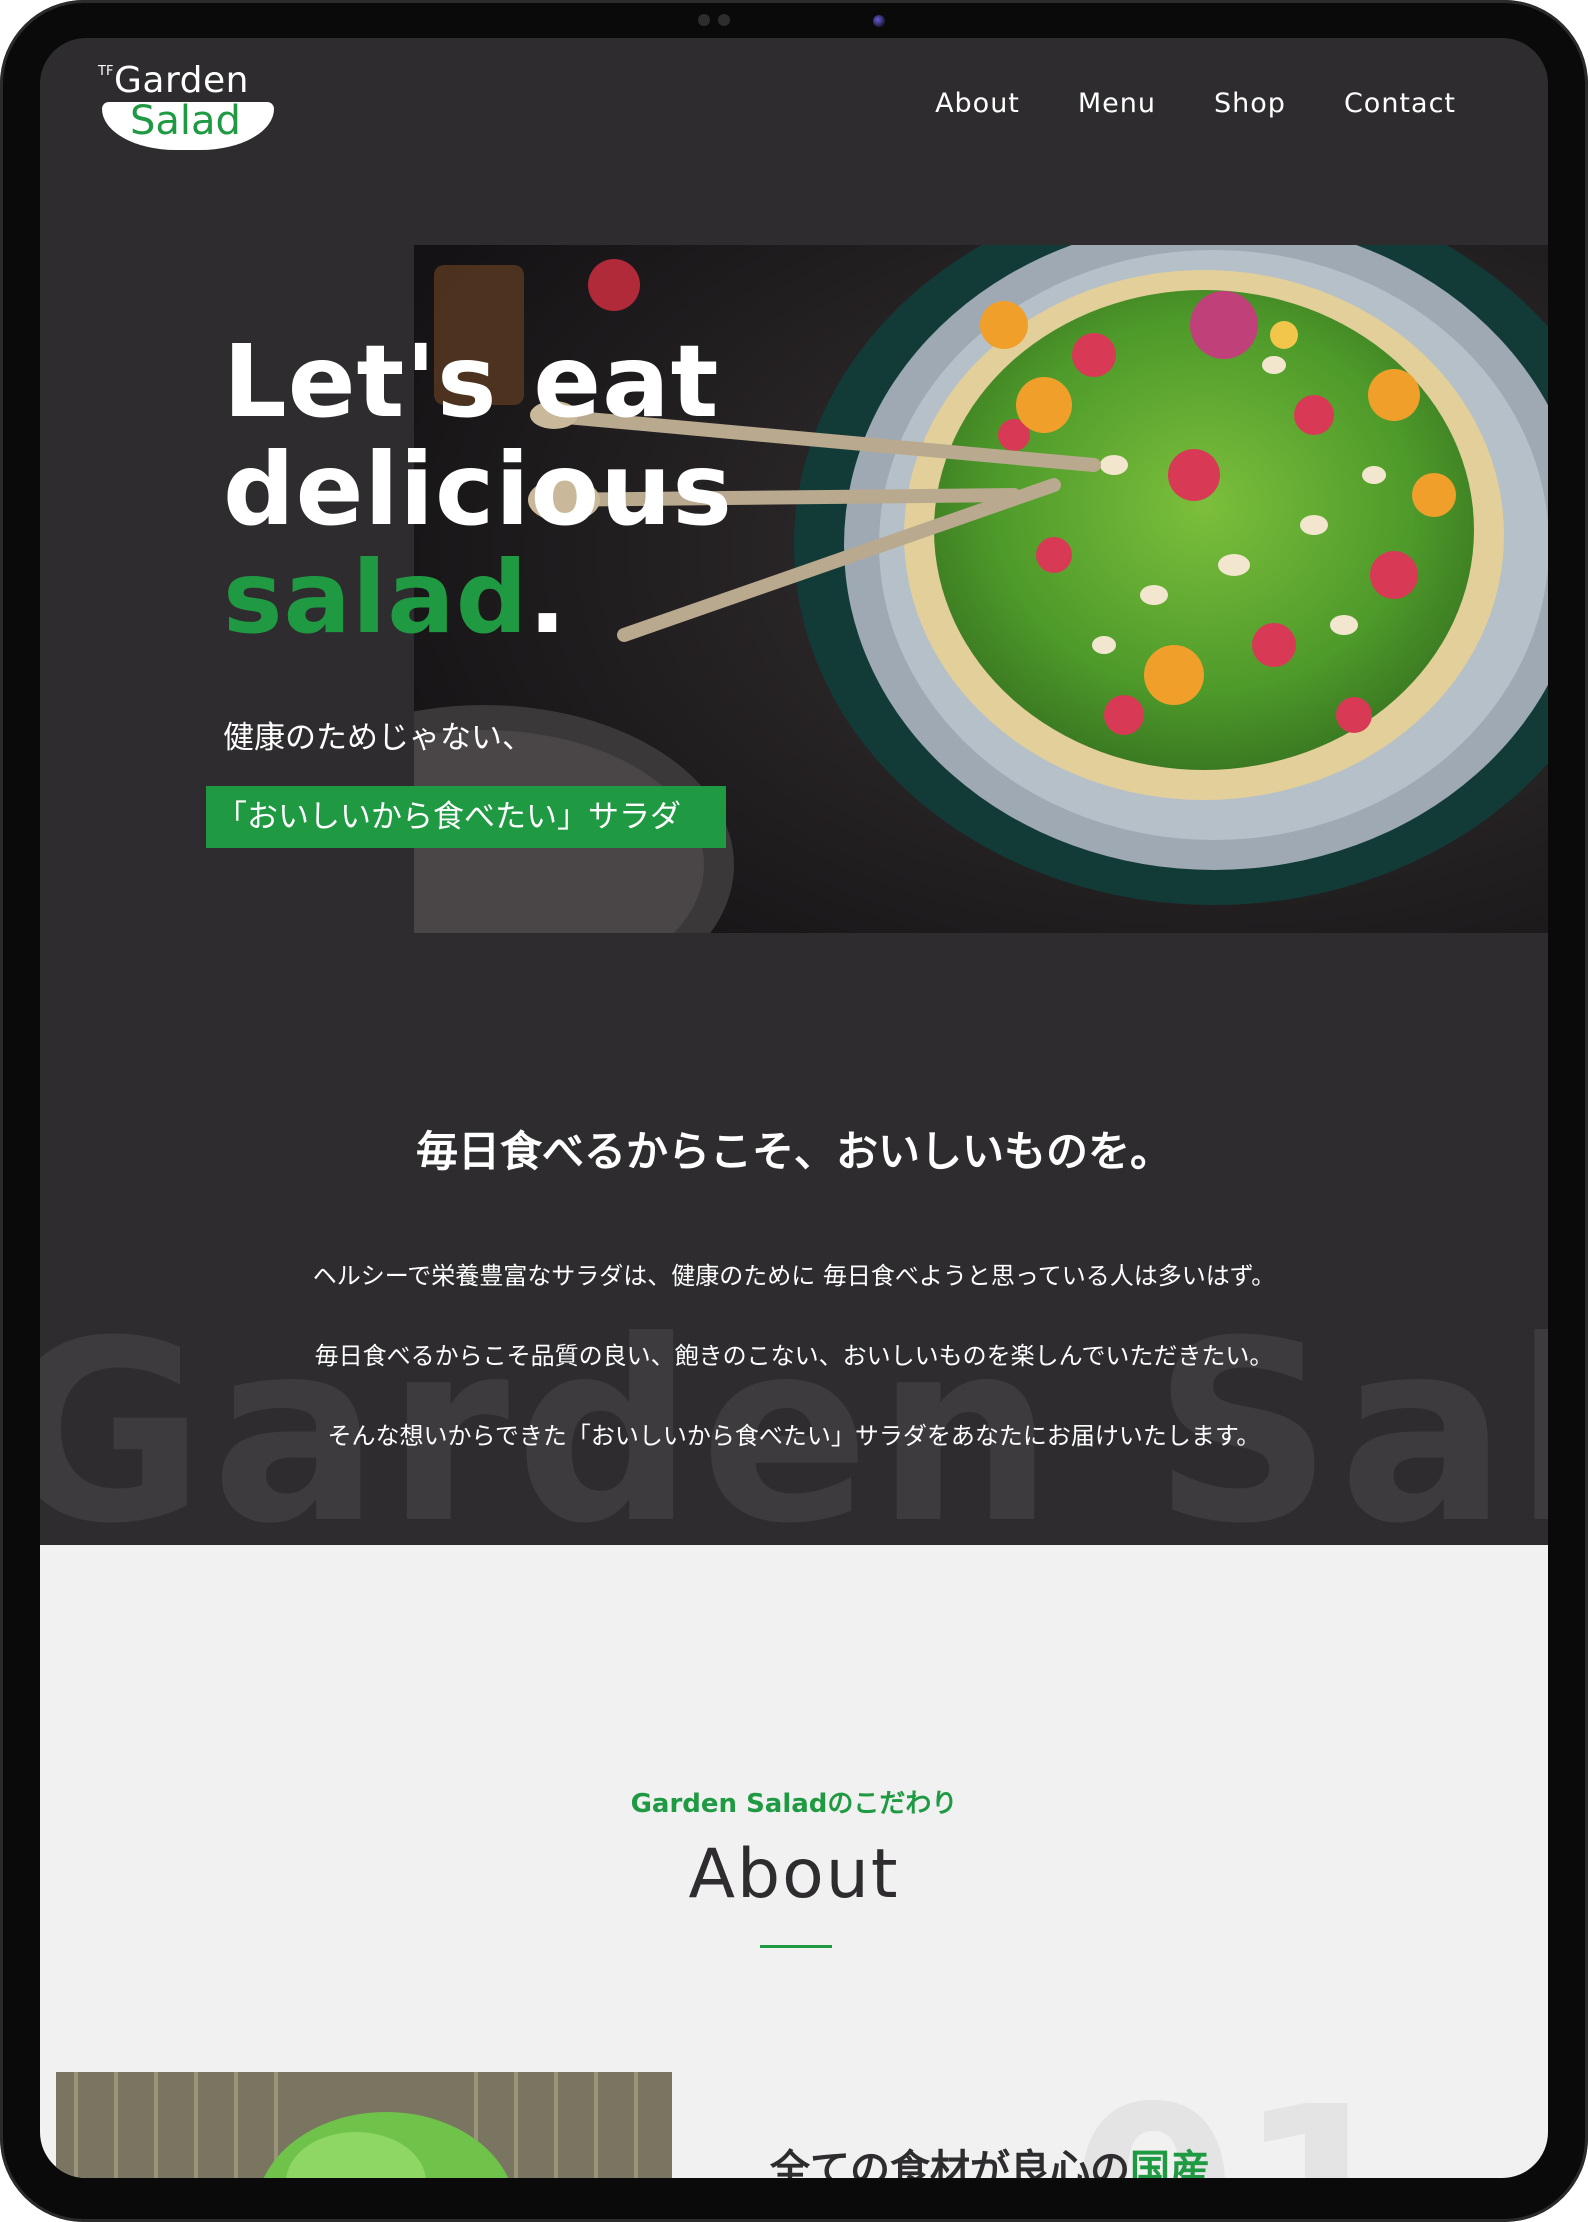  What do you see at coordinates (1400, 103) in the screenshot?
I see `nav-contact: Contact` at bounding box center [1400, 103].